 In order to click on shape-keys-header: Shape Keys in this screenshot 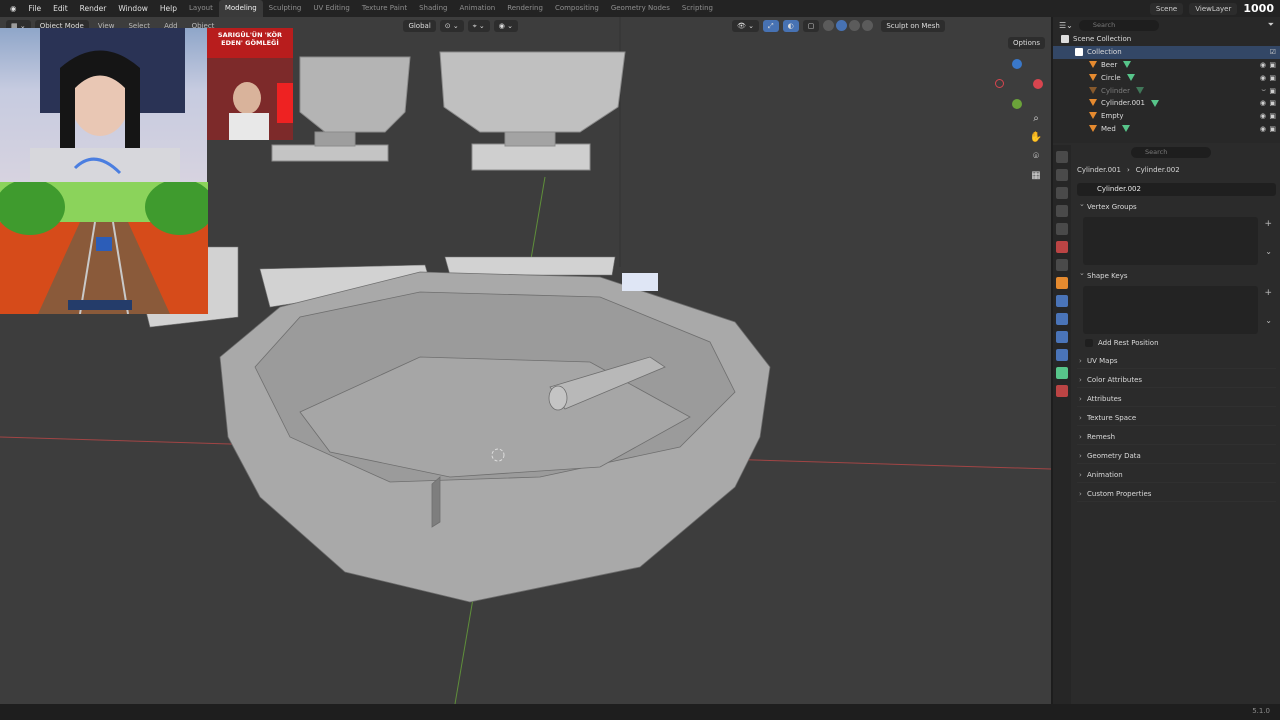, I will do `click(1176, 275)`.